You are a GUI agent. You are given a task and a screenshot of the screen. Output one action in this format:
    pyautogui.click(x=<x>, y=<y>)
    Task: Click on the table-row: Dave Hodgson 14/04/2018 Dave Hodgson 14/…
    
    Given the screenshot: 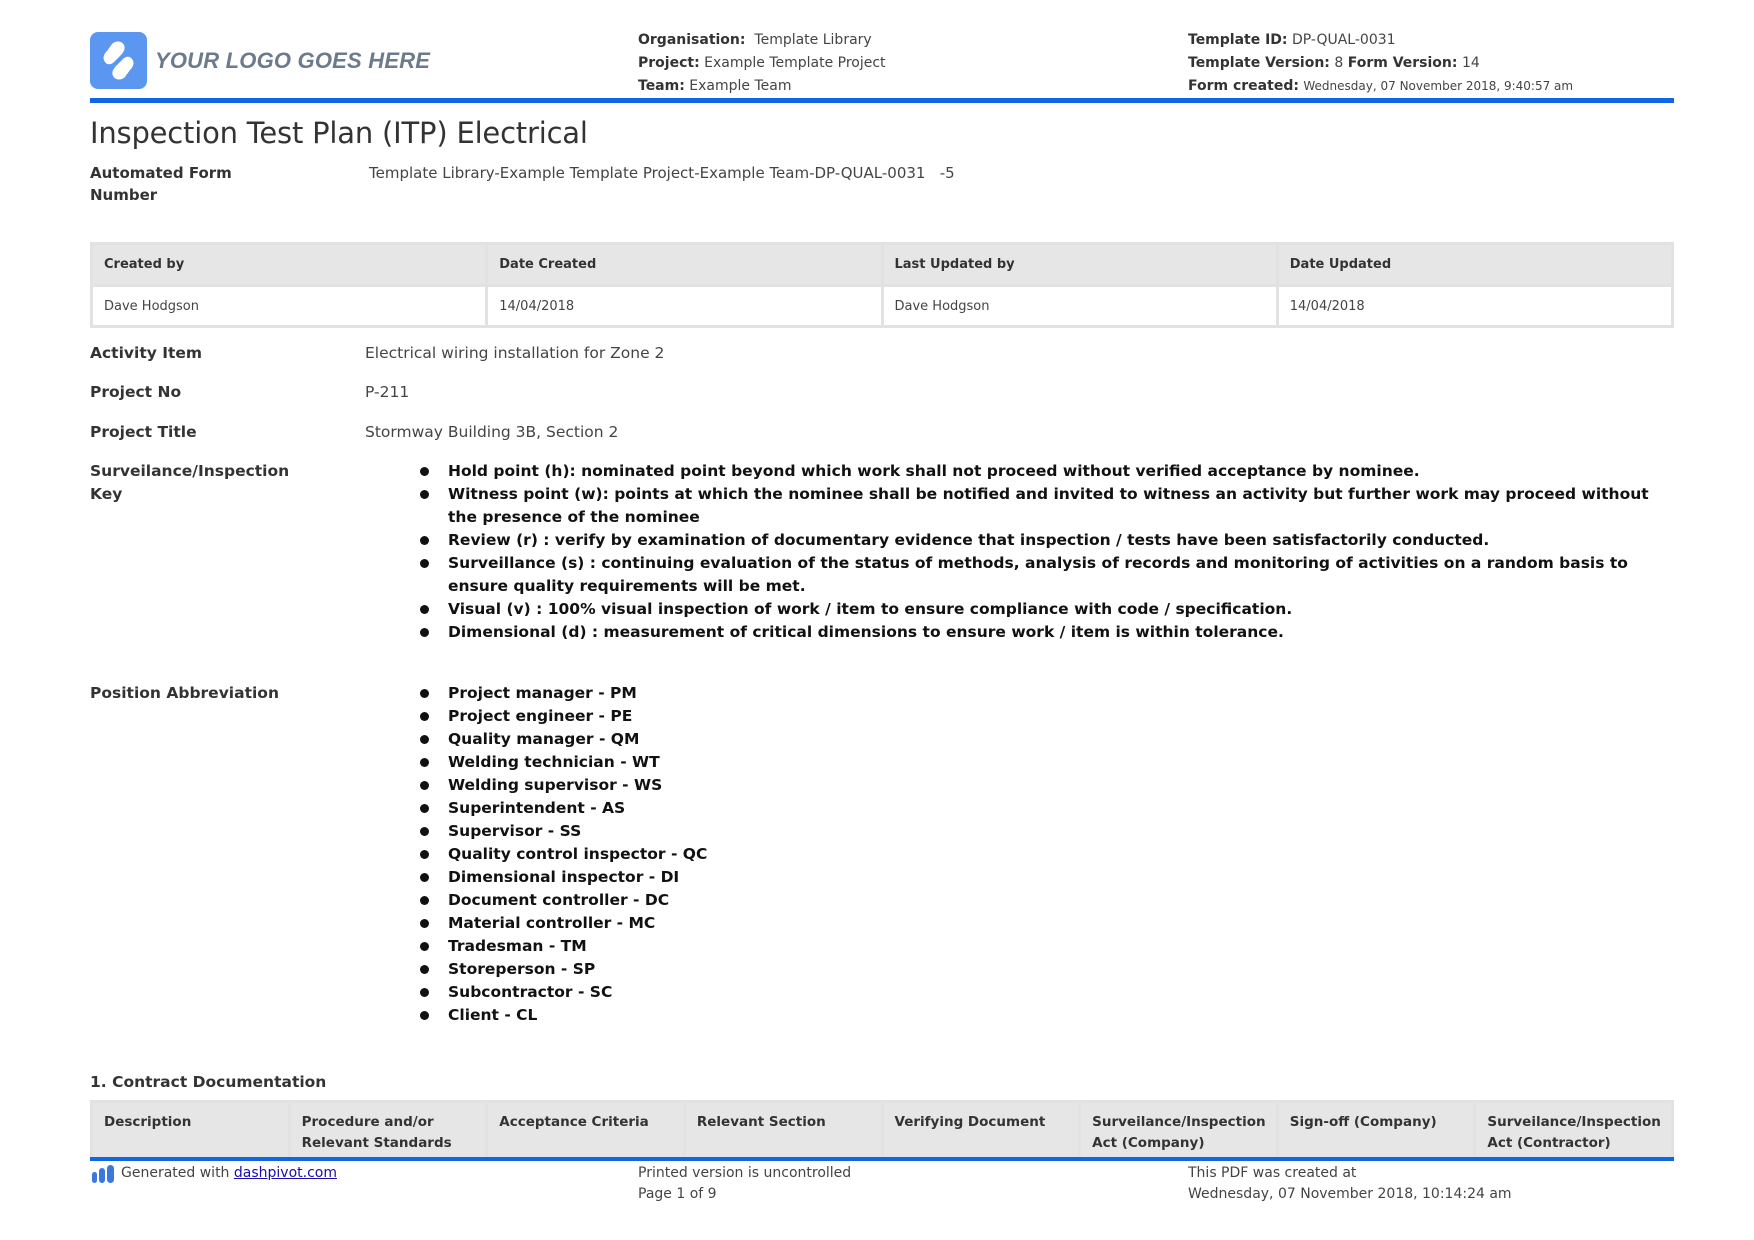 What is the action you would take?
    pyautogui.click(x=882, y=306)
    